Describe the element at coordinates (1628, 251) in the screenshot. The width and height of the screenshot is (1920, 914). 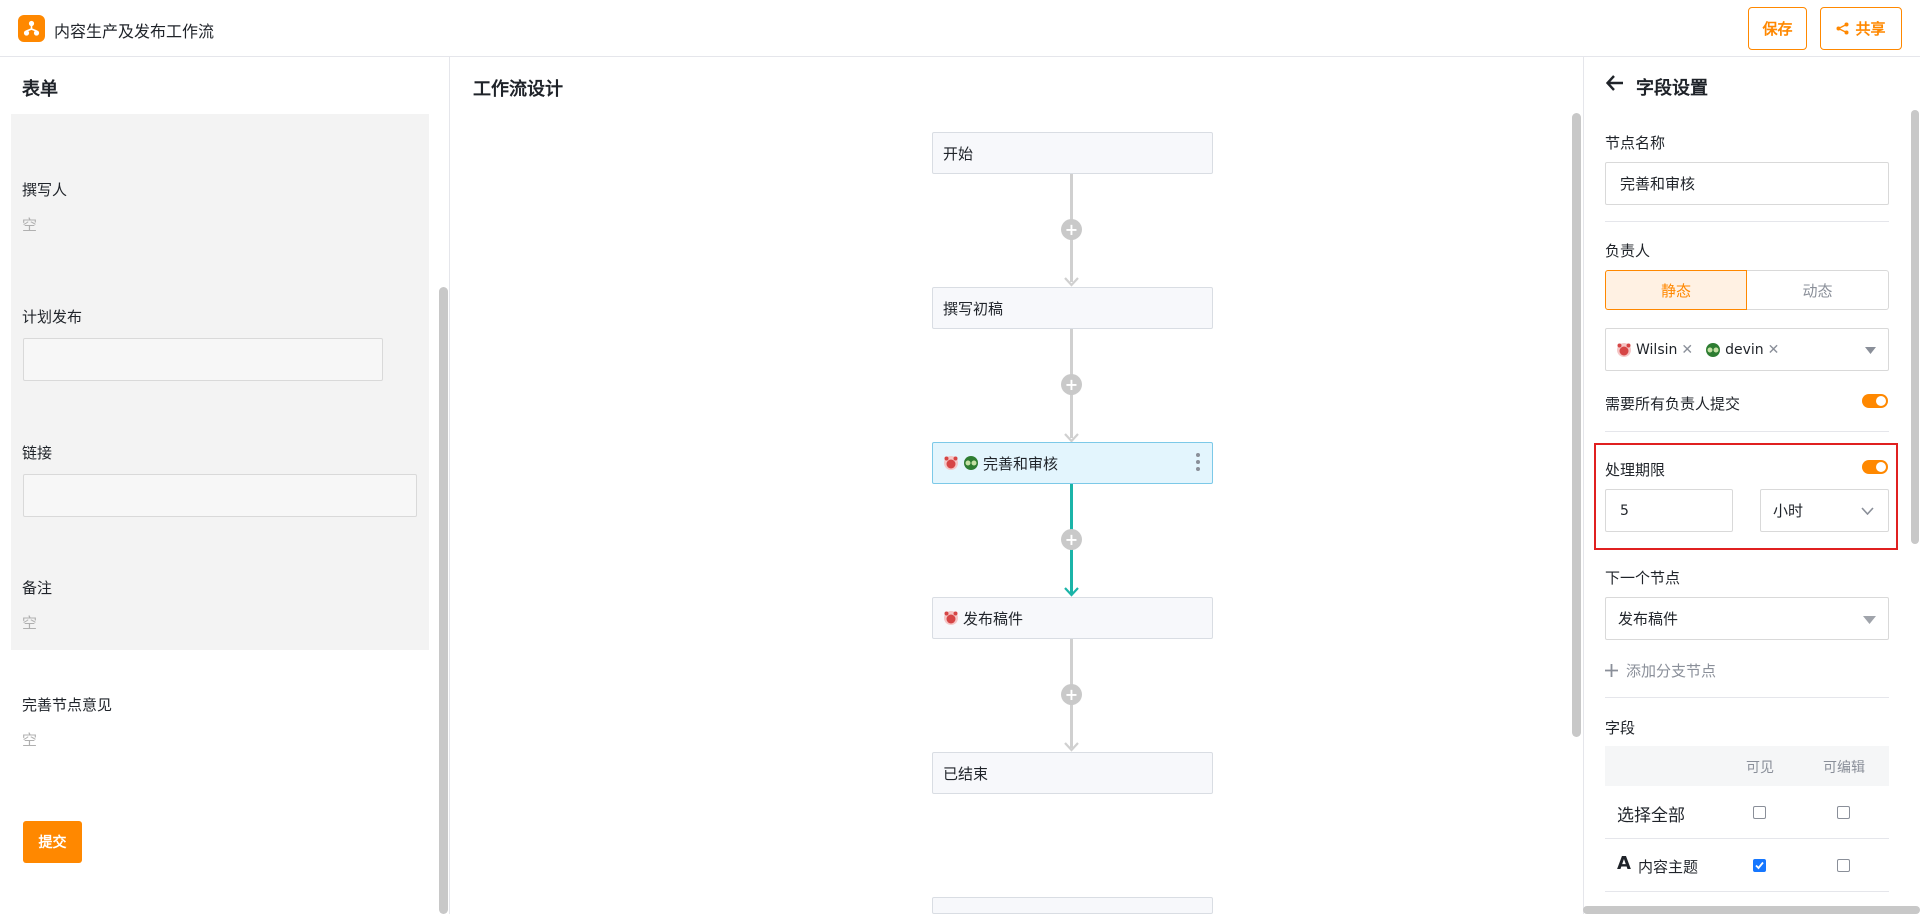
I see `assignee-label: 负责人` at that location.